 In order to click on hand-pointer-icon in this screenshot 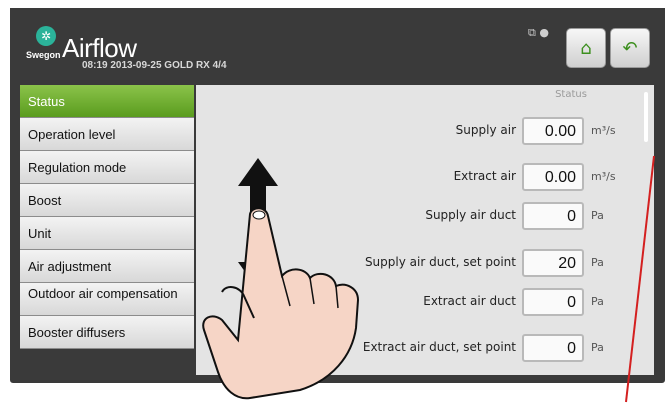, I will do `click(281, 303)`.